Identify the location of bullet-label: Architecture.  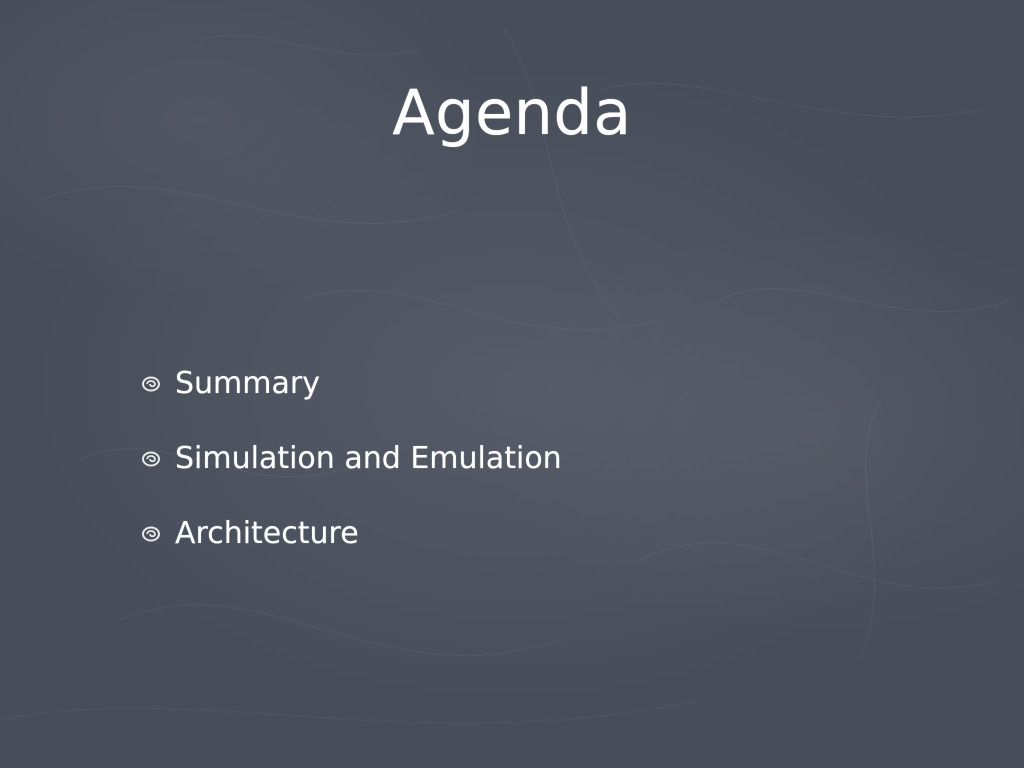
(267, 533).